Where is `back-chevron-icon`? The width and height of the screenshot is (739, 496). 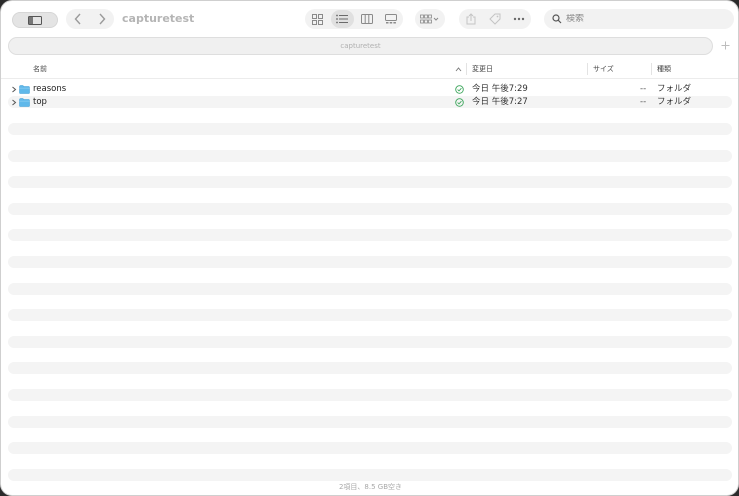
back-chevron-icon is located at coordinates (77, 19).